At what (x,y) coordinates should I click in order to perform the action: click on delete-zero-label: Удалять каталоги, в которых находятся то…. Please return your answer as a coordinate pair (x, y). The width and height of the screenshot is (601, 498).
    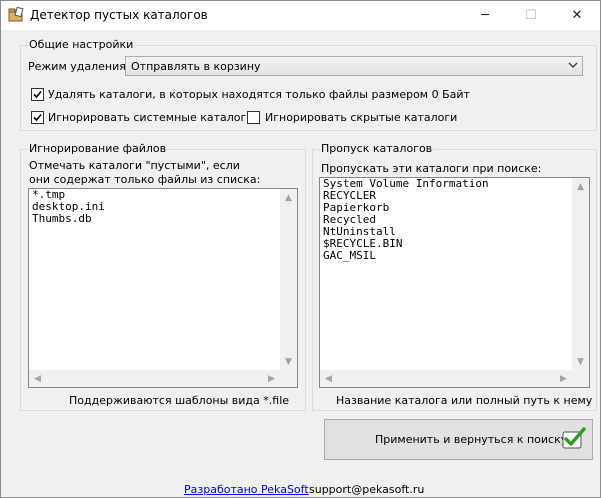
    Looking at the image, I should click on (259, 94).